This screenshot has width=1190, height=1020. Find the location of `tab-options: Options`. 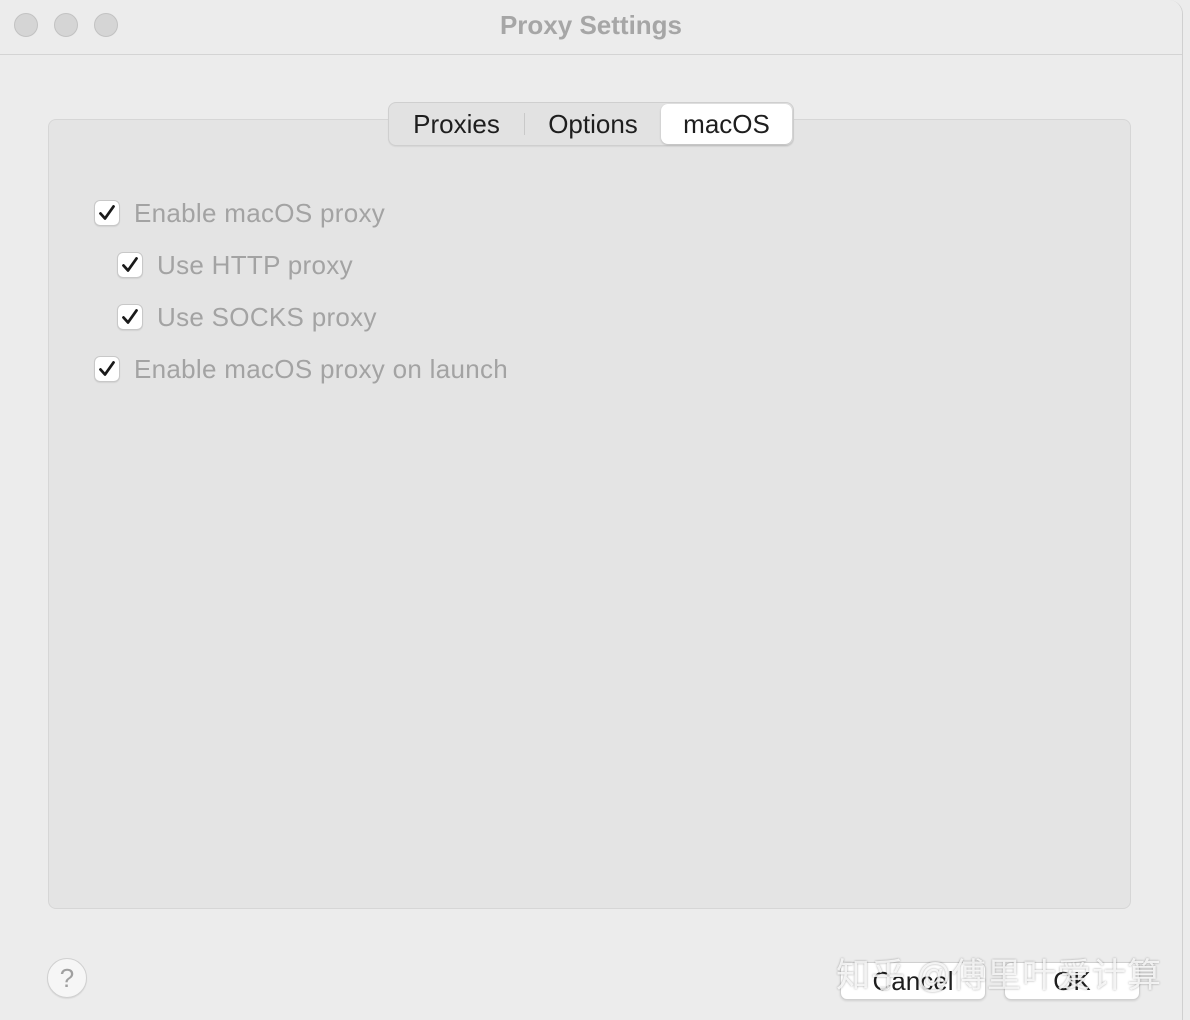

tab-options: Options is located at coordinates (593, 124).